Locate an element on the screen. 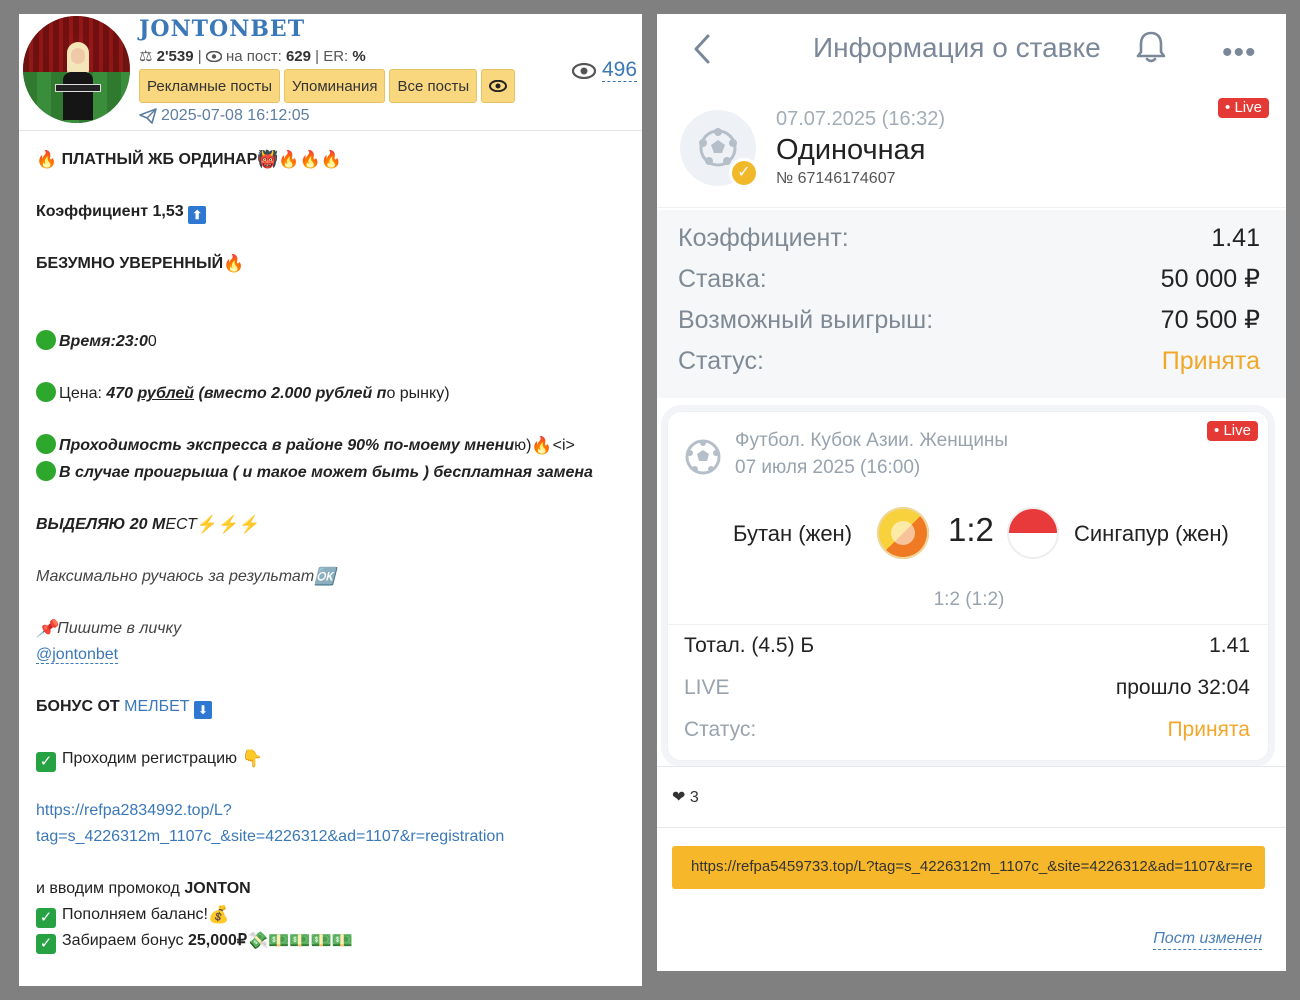 This screenshot has height=1000, width=1300. point-down-icon: 👇 is located at coordinates (252, 758).